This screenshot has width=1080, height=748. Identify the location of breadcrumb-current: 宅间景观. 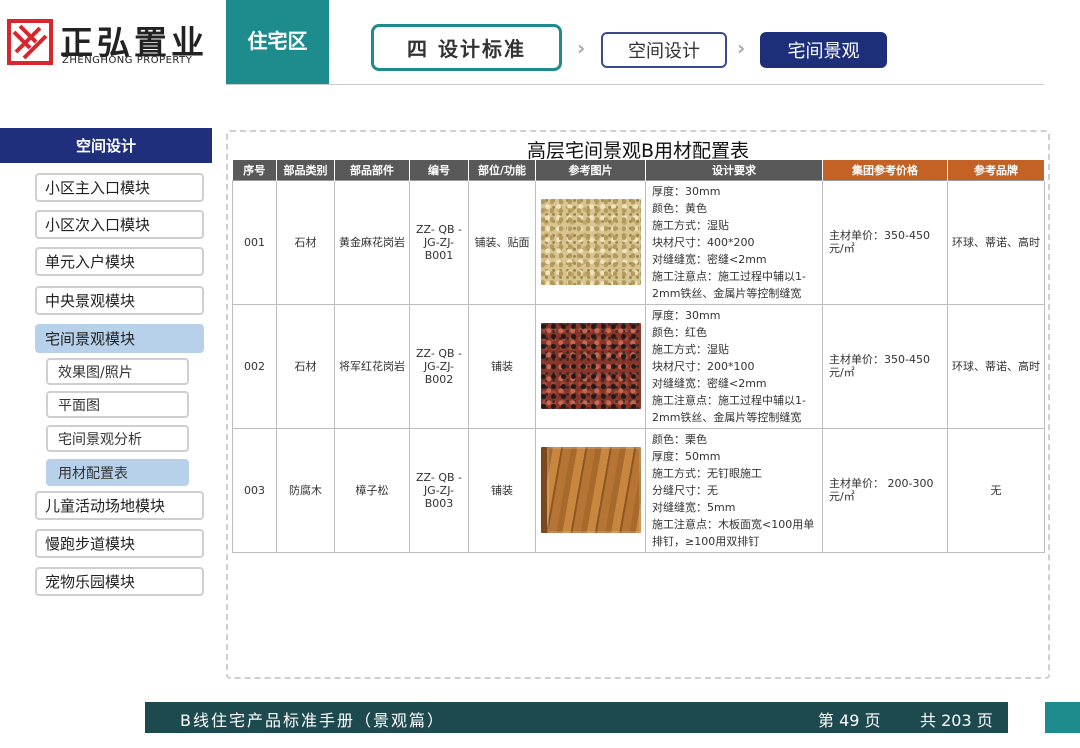
(823, 50).